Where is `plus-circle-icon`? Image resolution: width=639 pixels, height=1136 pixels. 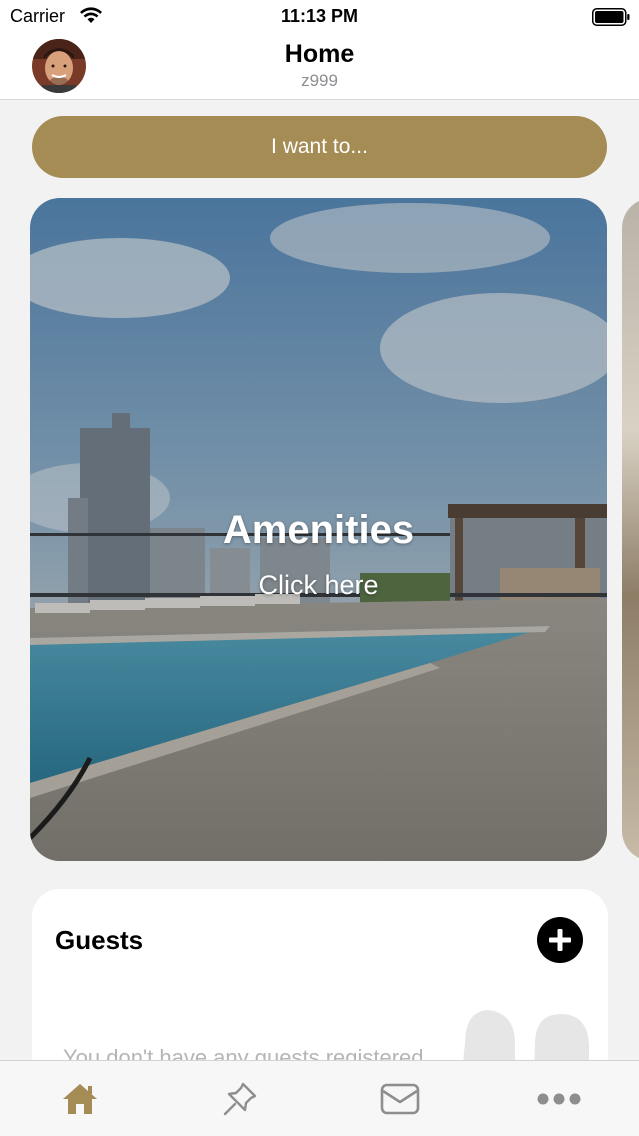
plus-circle-icon is located at coordinates (560, 940).